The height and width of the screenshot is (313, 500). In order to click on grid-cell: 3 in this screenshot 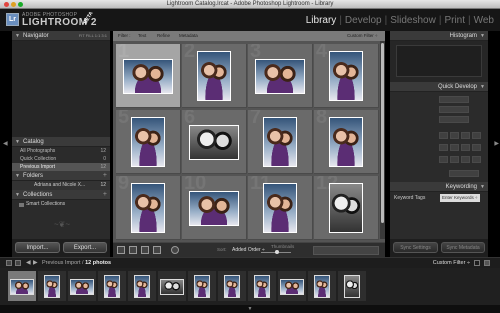, I will do `click(280, 76)`.